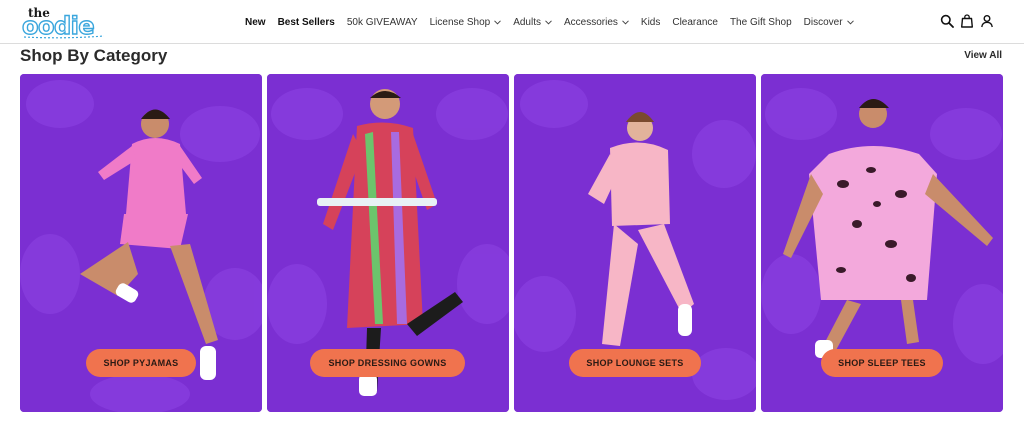 This screenshot has height=442, width=1024. I want to click on nav-item-license-shop: License Shop, so click(466, 22).